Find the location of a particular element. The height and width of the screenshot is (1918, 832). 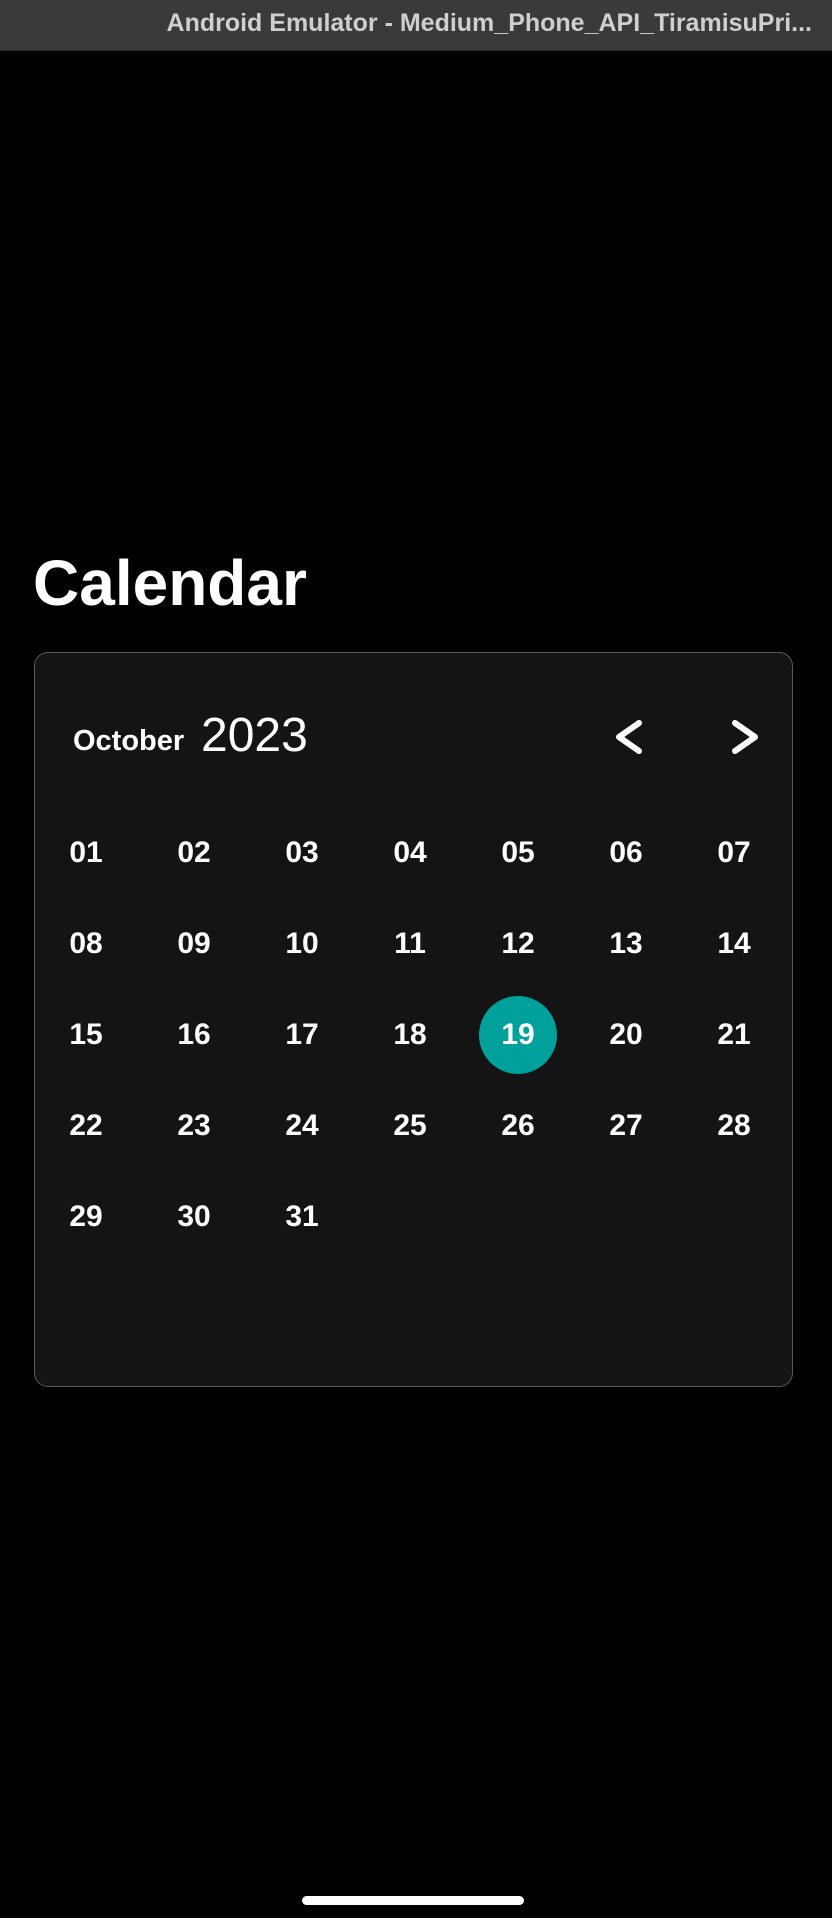

day-cell: 18 is located at coordinates (410, 1035).